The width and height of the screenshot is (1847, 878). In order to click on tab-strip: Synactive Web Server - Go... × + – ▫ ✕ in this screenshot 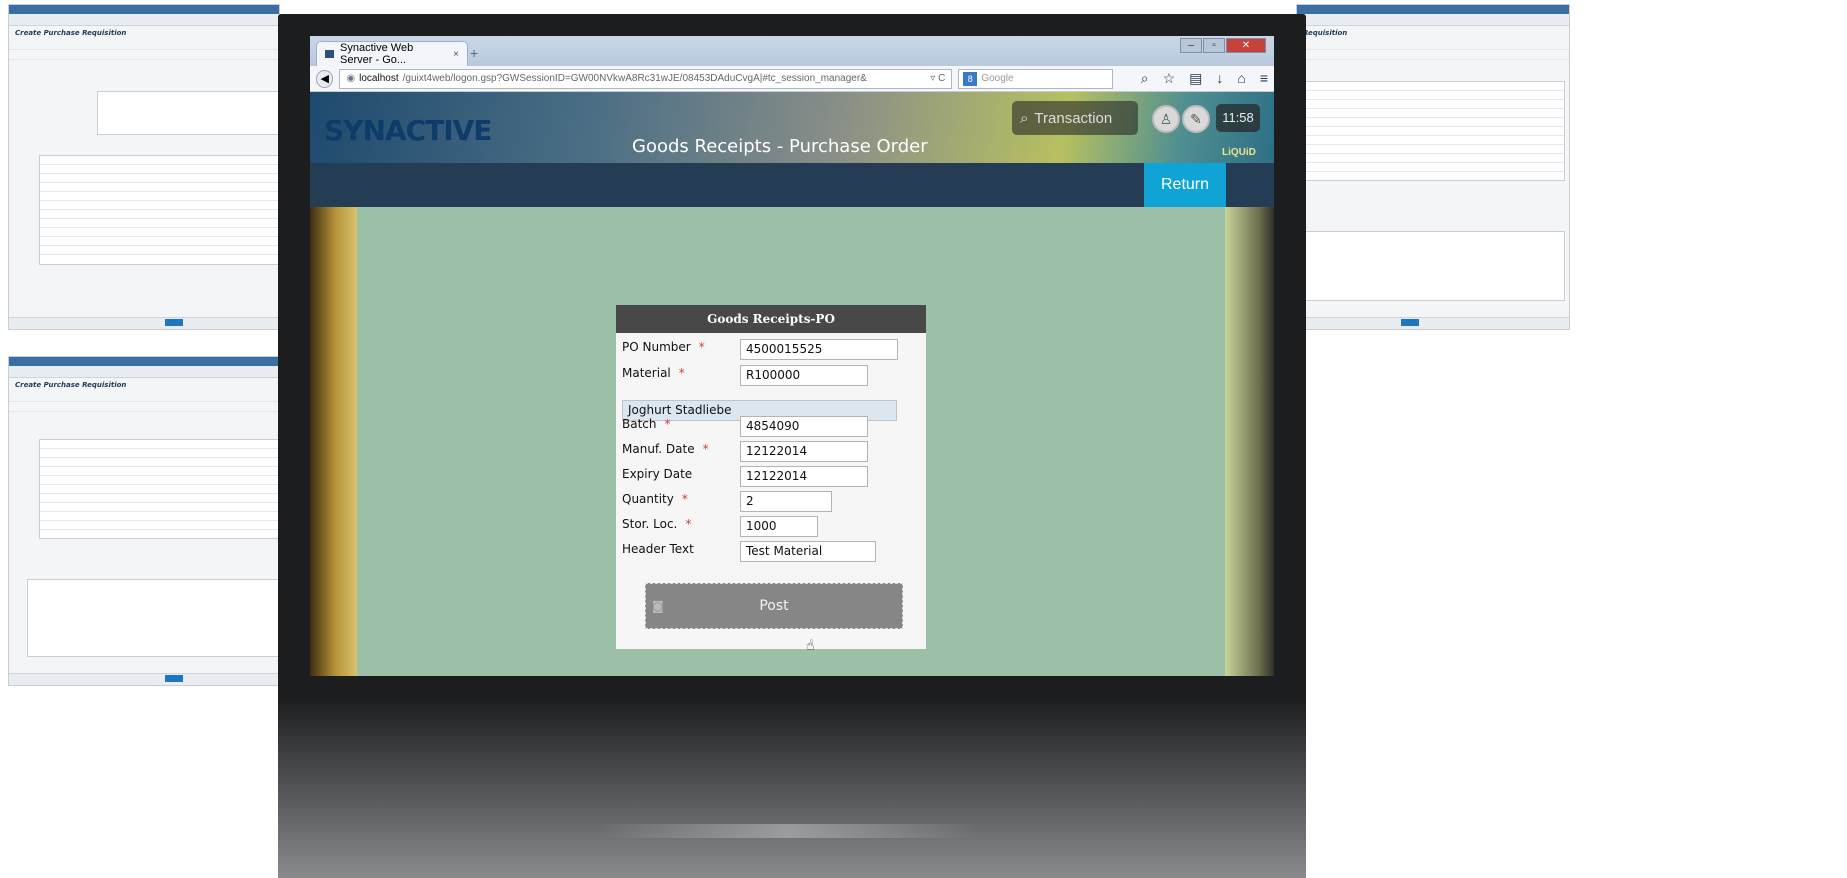, I will do `click(792, 51)`.